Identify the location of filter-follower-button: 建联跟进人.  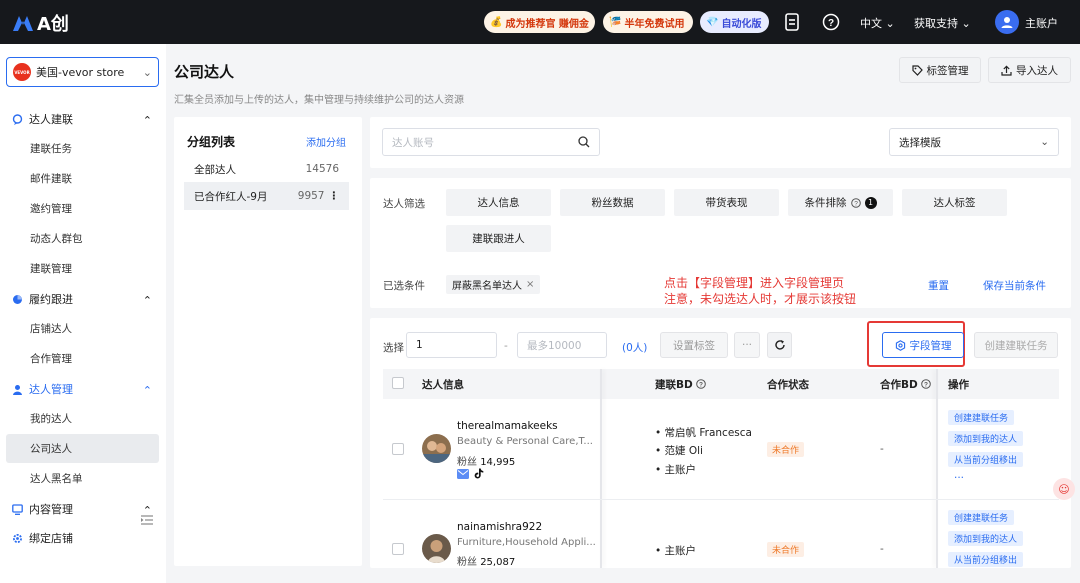
(498, 238).